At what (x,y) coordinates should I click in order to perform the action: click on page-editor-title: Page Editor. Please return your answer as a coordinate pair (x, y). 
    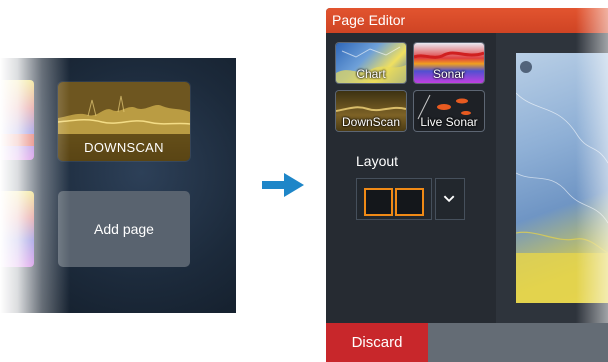
    Looking at the image, I should click on (467, 20).